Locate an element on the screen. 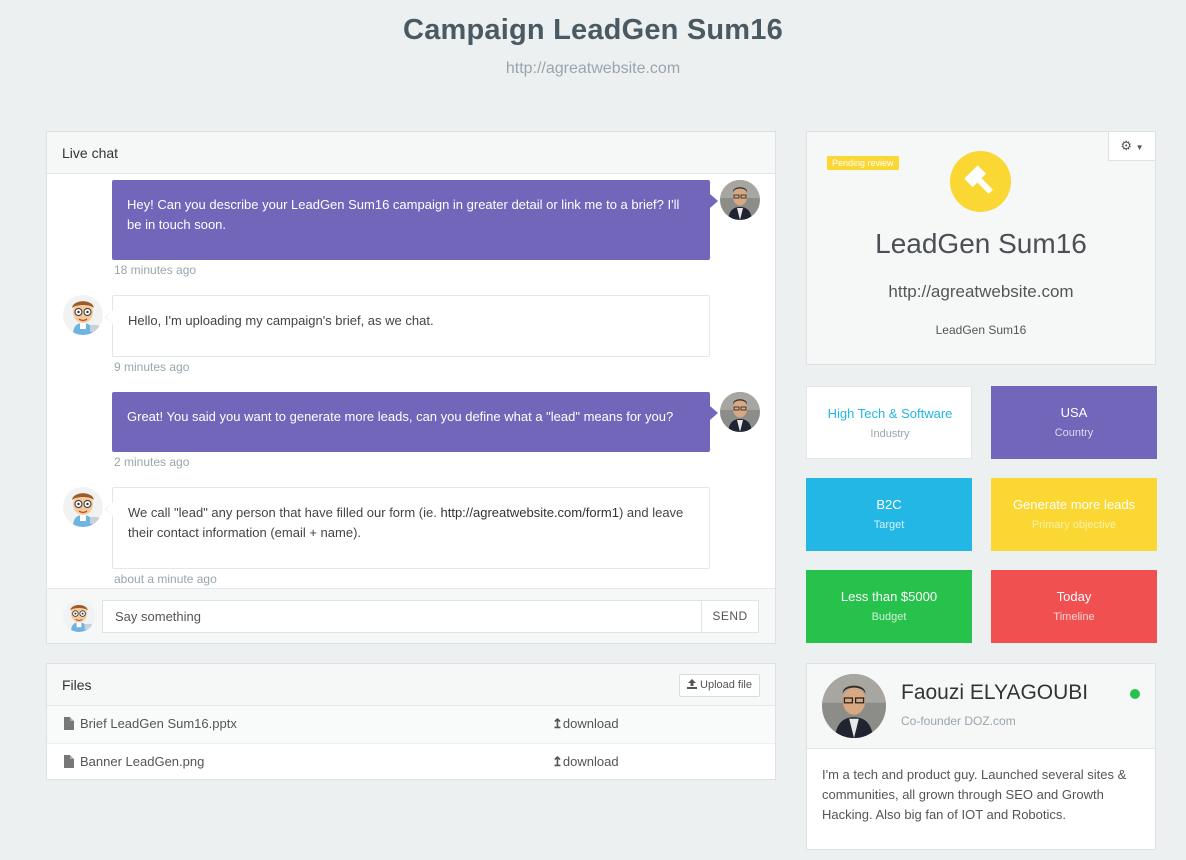  tile-label: Budget is located at coordinates (889, 617).